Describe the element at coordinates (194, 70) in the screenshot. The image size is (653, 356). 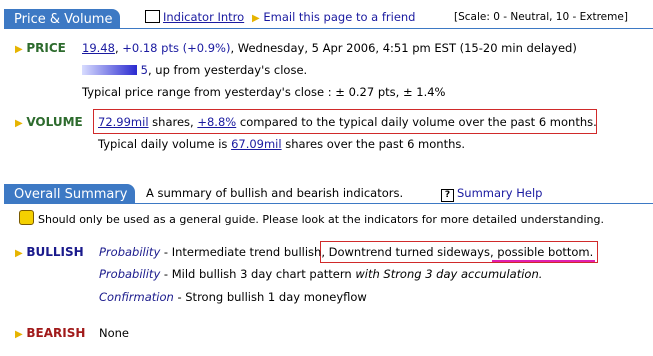
I see `price-bar-row: 5, up from yesterday's close.` at that location.